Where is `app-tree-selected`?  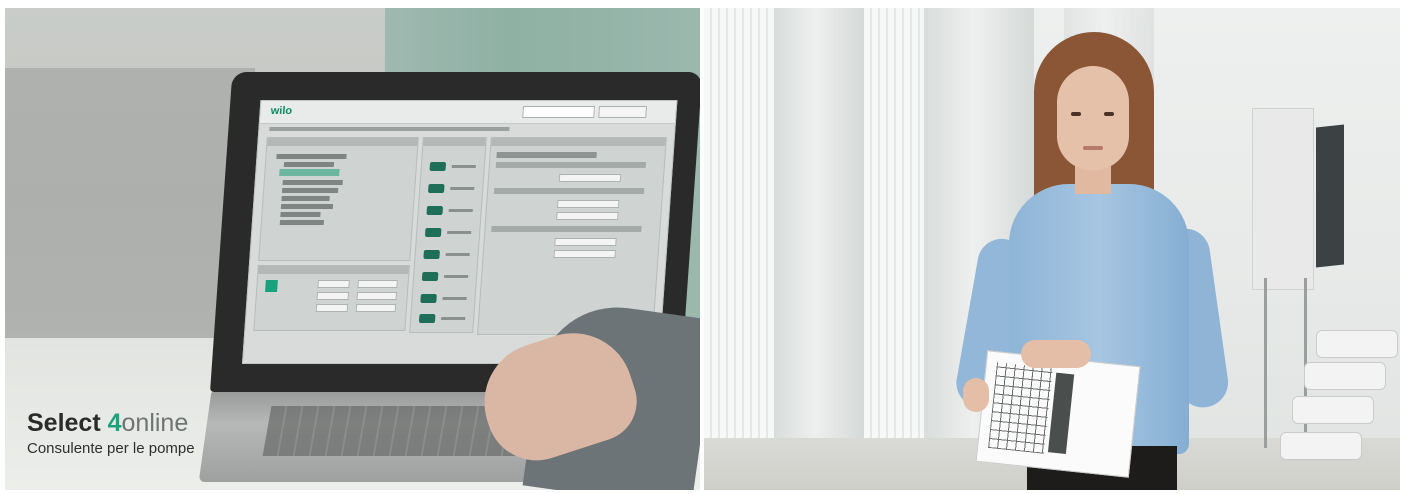
app-tree-selected is located at coordinates (309, 172).